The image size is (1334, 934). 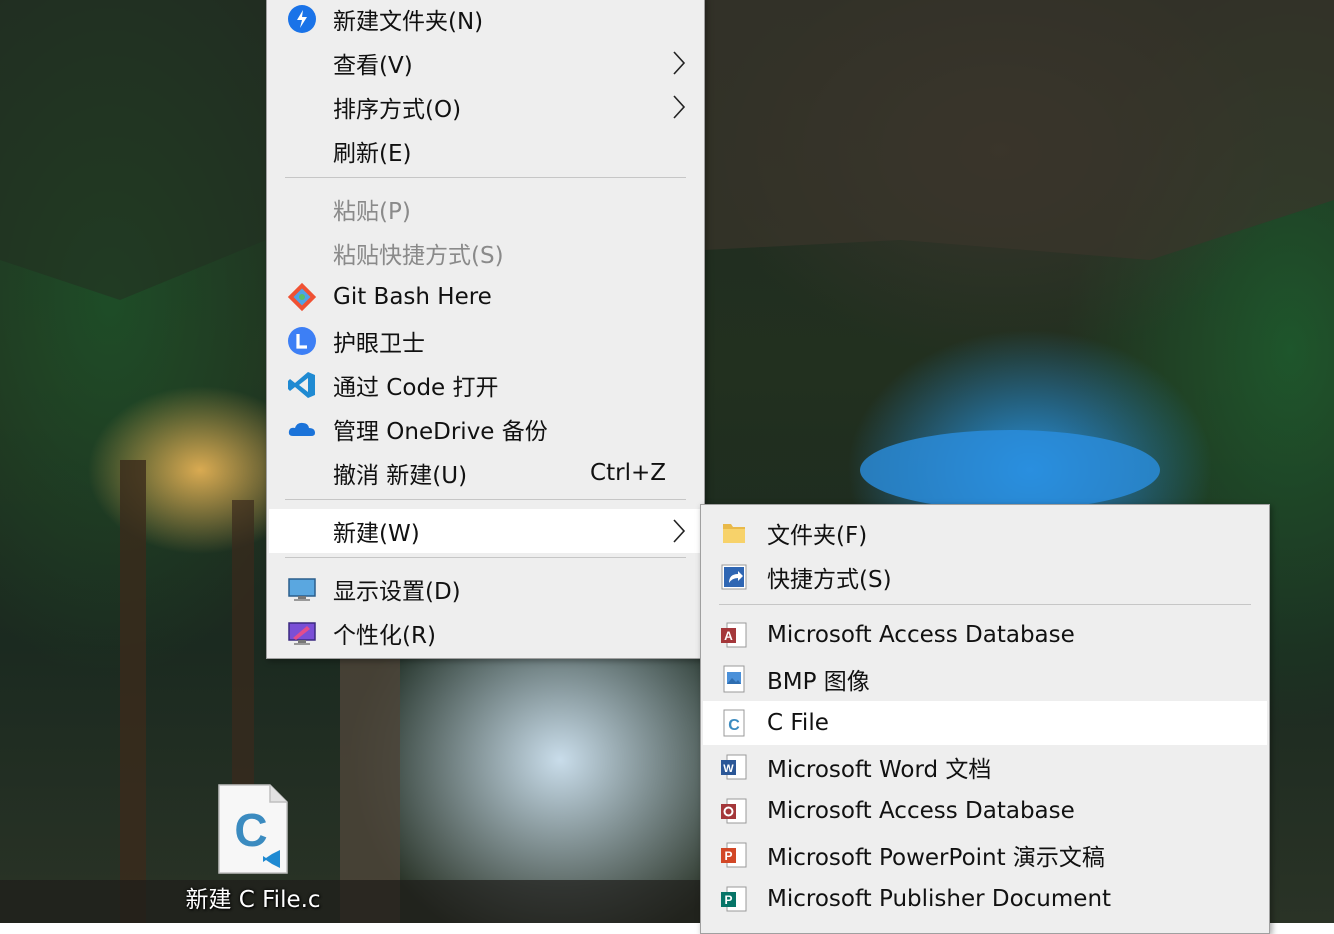 I want to click on folder-icon, so click(x=734, y=533).